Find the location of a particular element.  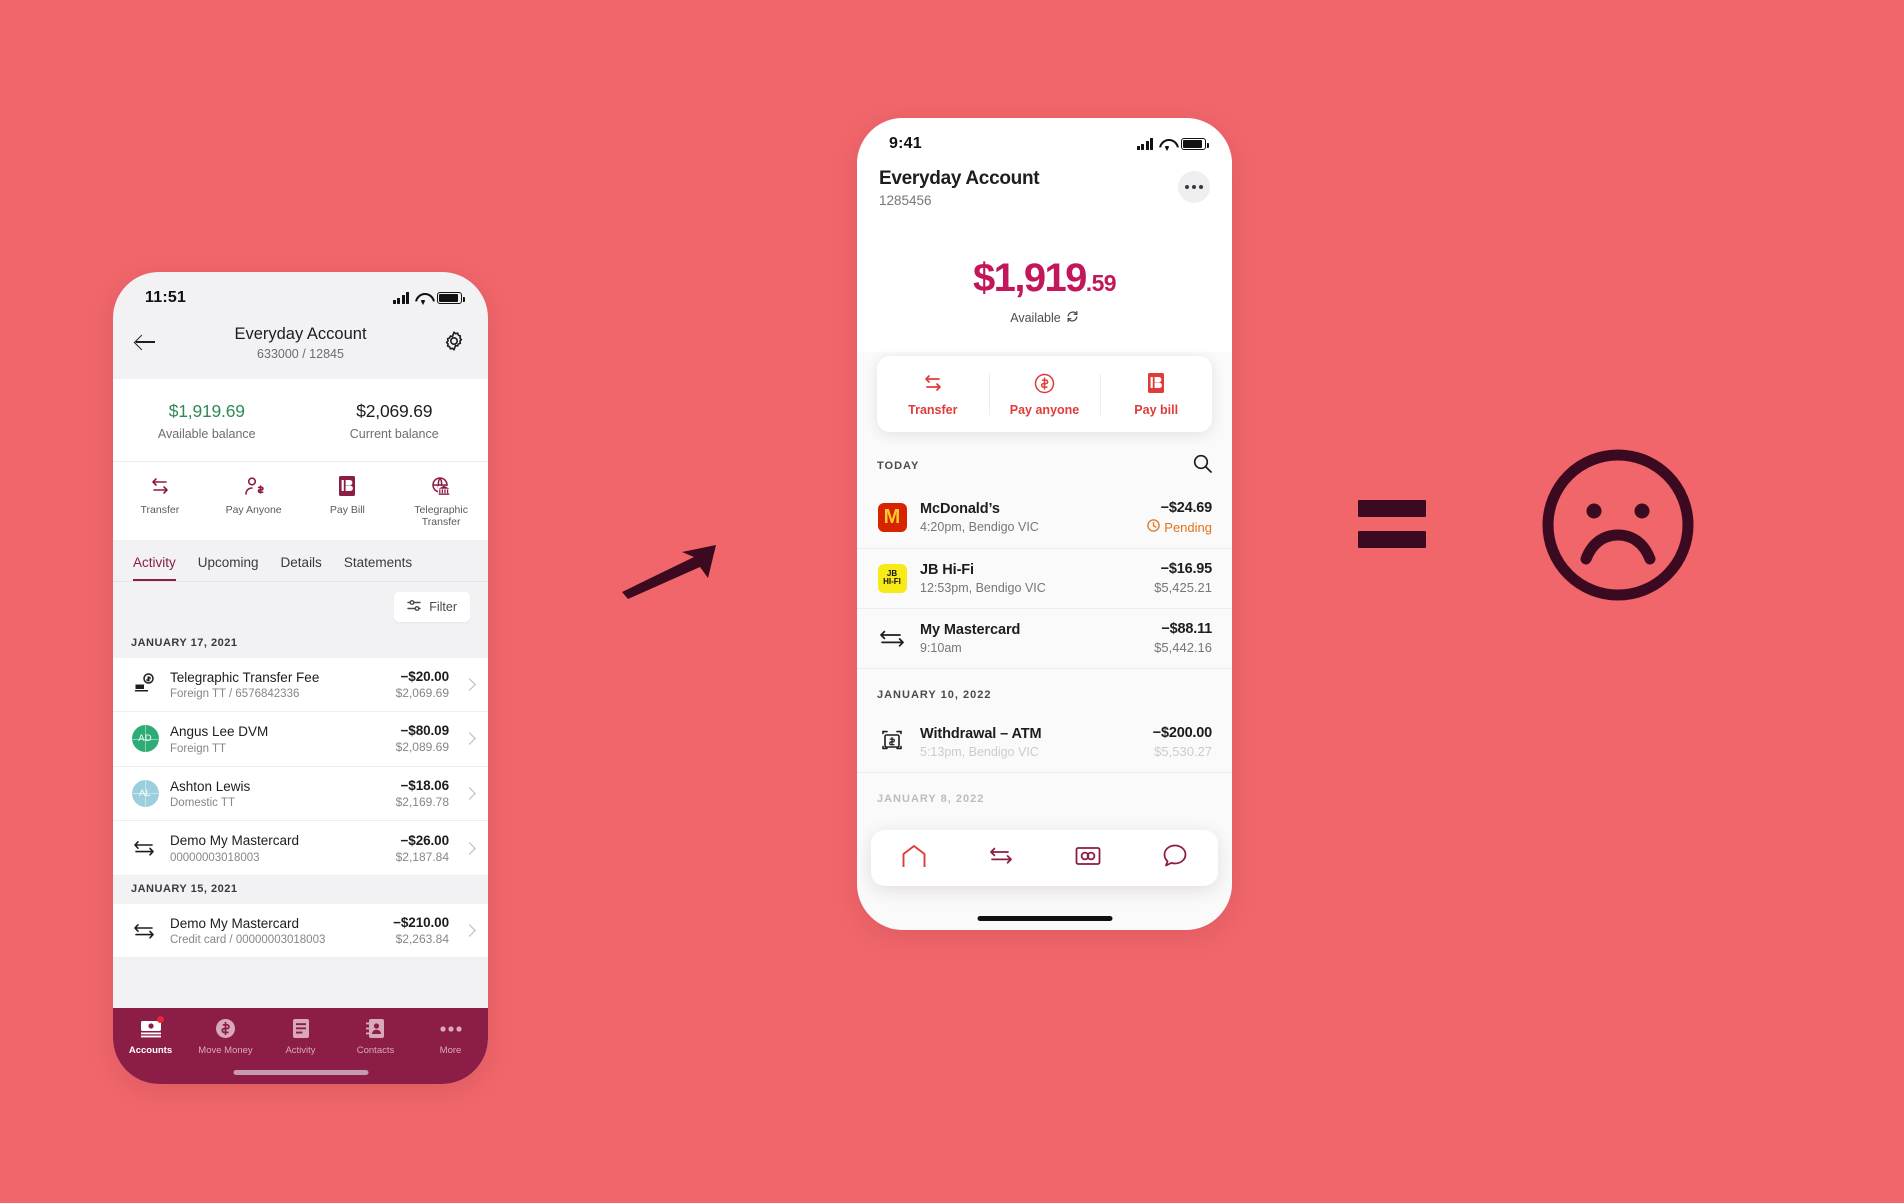

nav-item-cards is located at coordinates (1088, 858).